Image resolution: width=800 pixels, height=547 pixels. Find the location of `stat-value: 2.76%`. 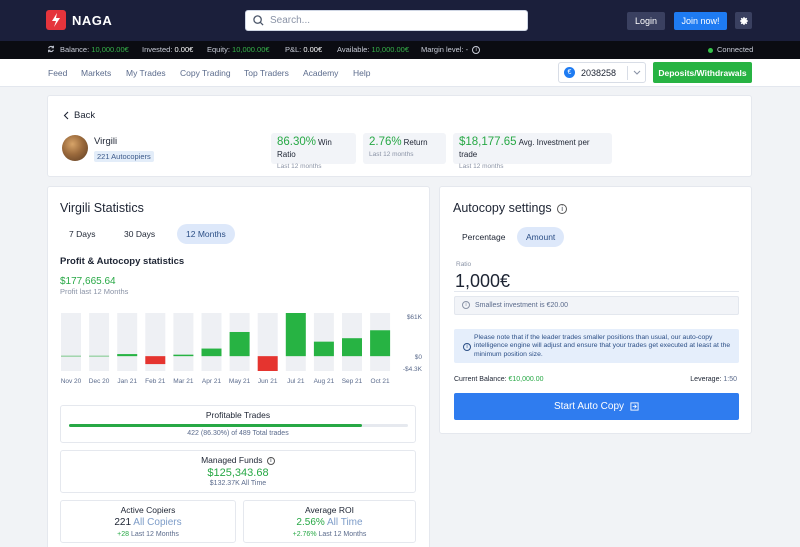

stat-value: 2.76% is located at coordinates (385, 142).